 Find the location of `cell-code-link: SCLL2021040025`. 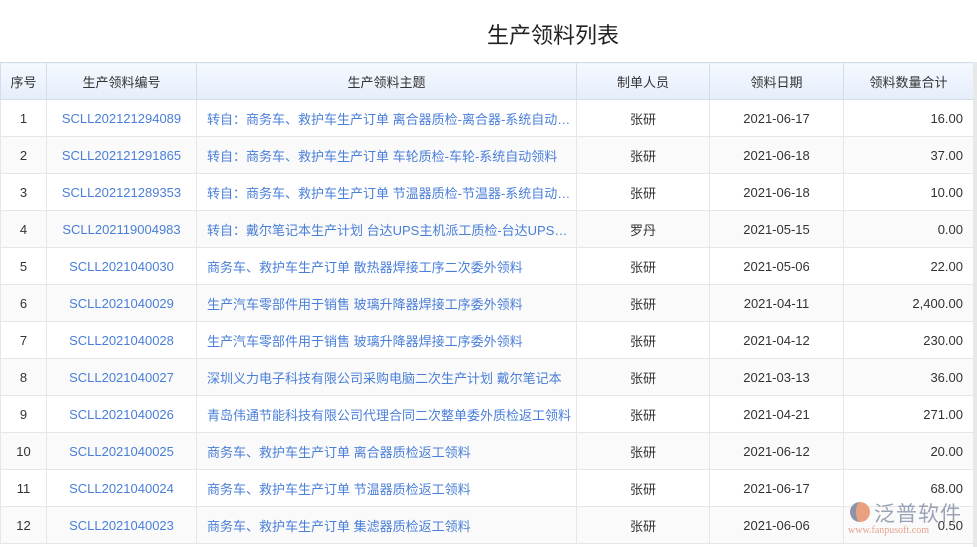

cell-code-link: SCLL2021040025 is located at coordinates (121, 451).